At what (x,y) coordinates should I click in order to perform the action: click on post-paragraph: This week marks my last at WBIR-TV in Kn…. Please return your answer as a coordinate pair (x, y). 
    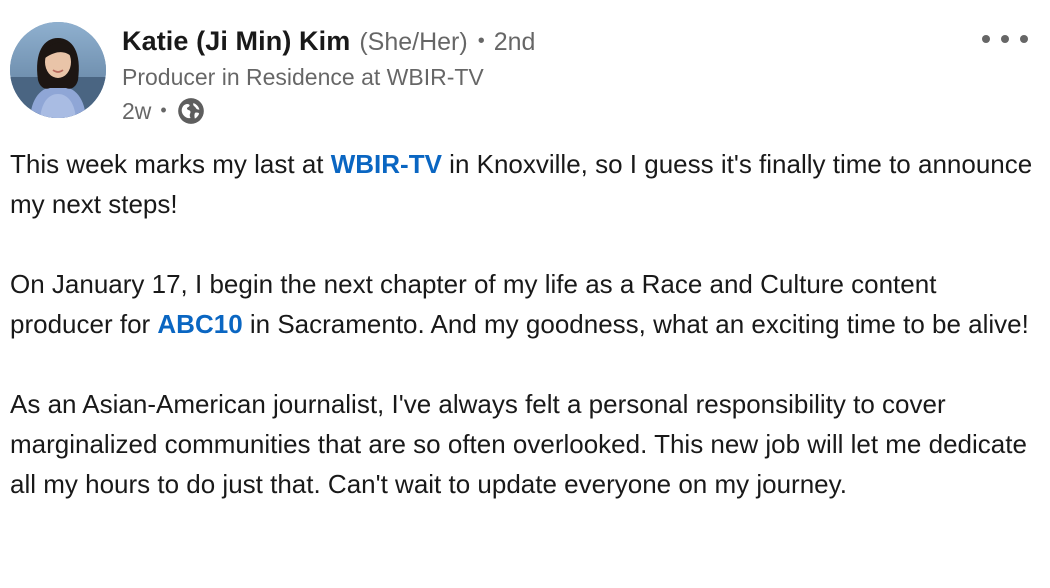
    Looking at the image, I should click on (521, 184).